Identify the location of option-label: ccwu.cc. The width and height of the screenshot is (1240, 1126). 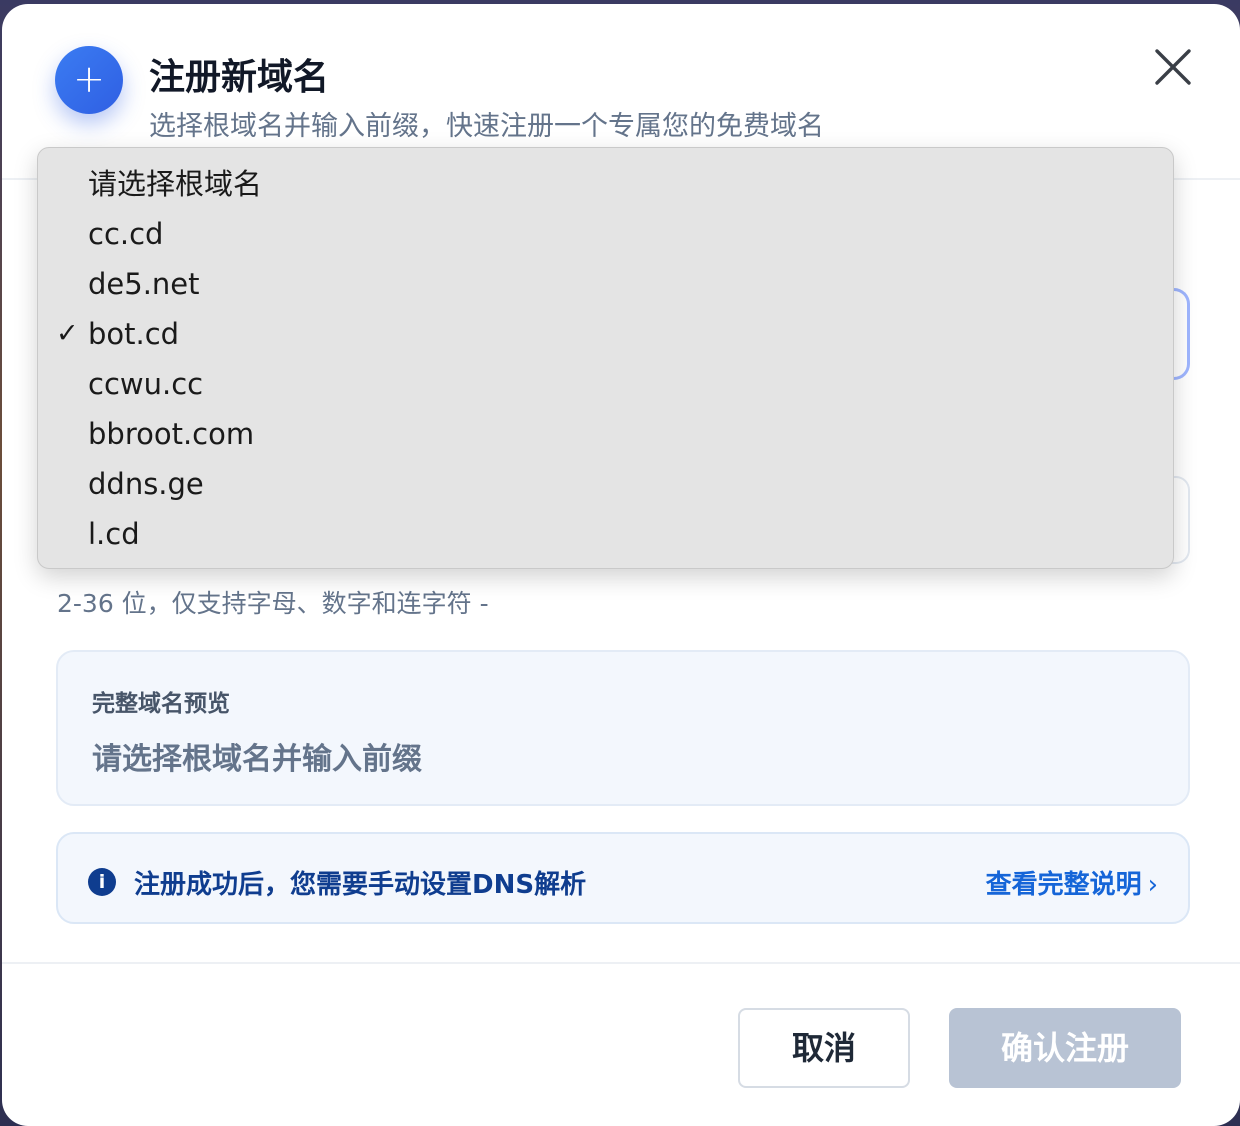
(146, 384).